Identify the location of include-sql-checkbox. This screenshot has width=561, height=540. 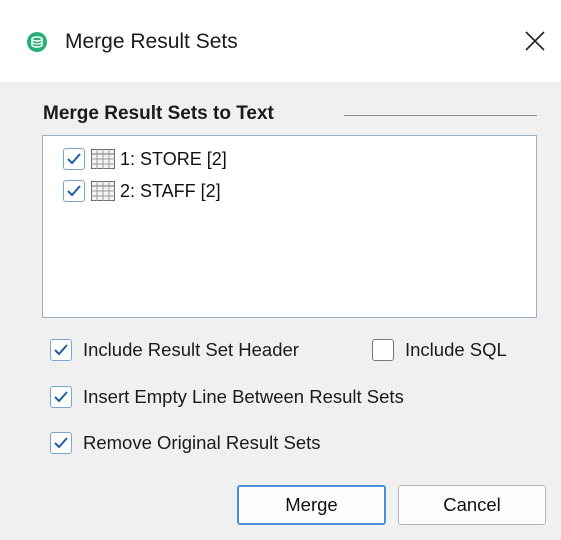
(383, 350).